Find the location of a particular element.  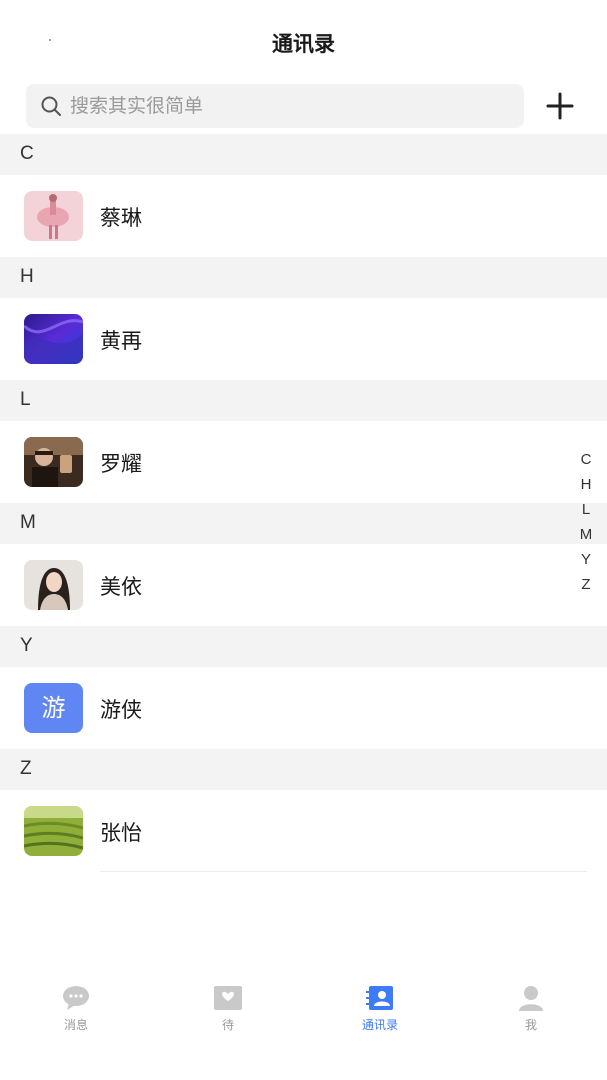

section-letter: C is located at coordinates (27, 153).